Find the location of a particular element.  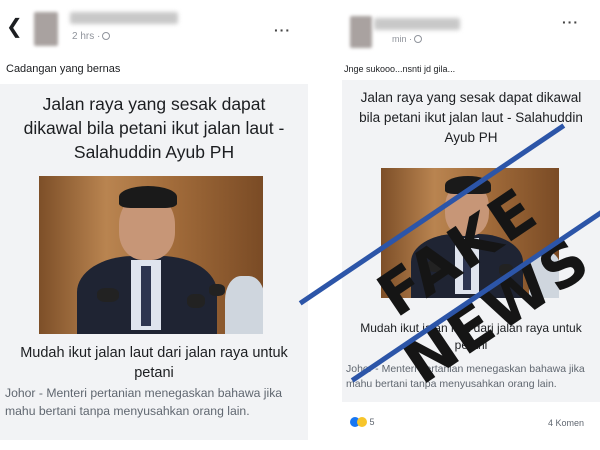

panel-gap is located at coordinates (325, 225).